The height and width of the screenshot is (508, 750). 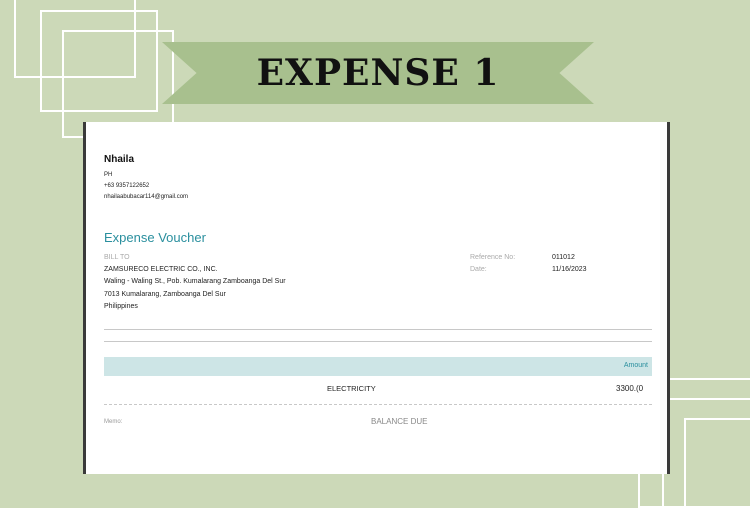 What do you see at coordinates (117, 257) in the screenshot?
I see `bill-to-label: BILL TO` at bounding box center [117, 257].